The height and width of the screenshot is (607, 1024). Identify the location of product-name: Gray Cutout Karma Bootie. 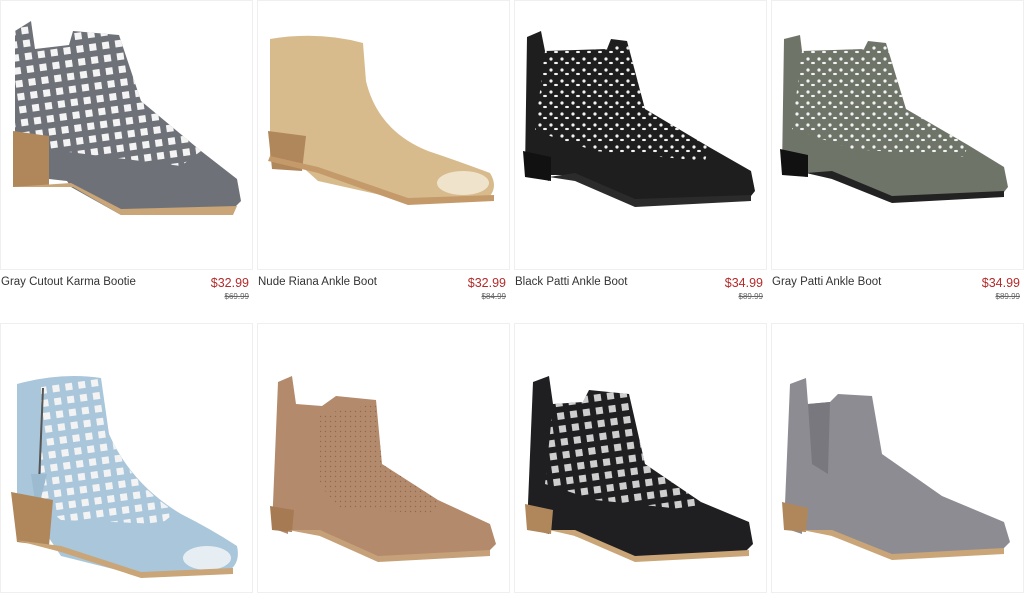
(68, 282).